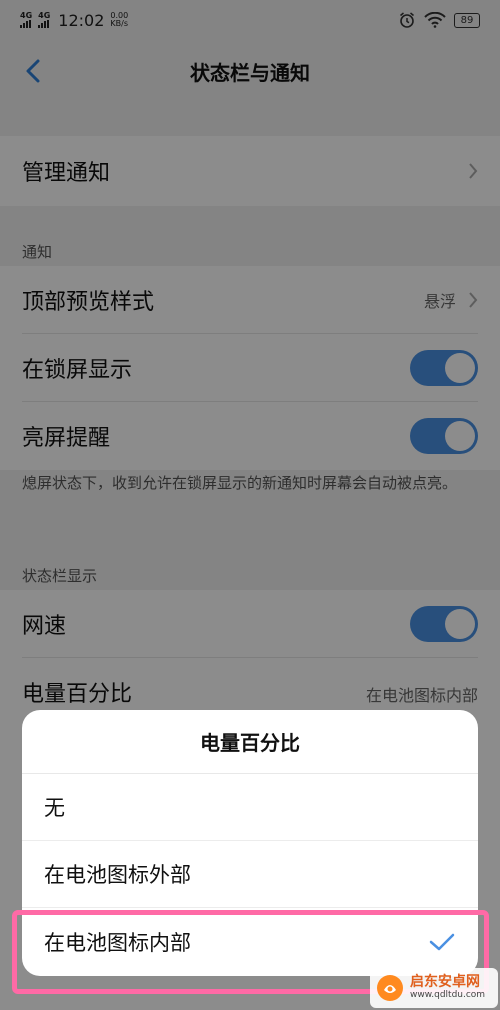 The width and height of the screenshot is (500, 1010). Describe the element at coordinates (54, 808) in the screenshot. I see `option-label: 无` at that location.